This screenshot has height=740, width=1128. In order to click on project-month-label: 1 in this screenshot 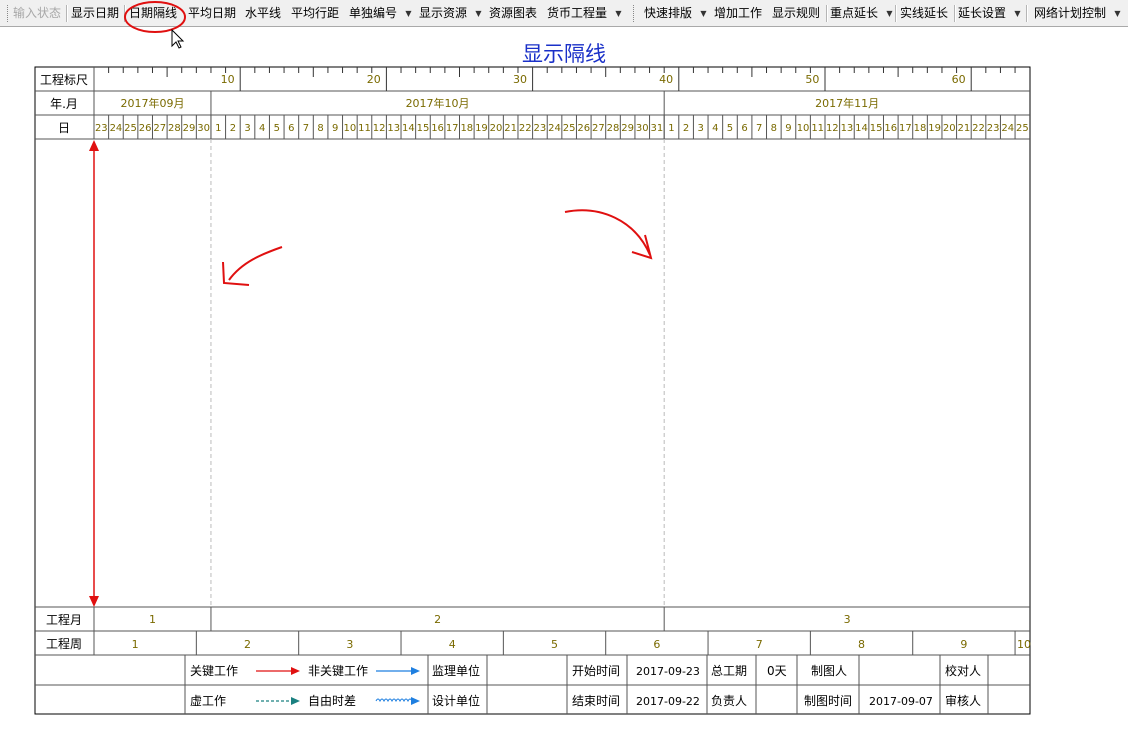, I will do `click(152, 619)`.